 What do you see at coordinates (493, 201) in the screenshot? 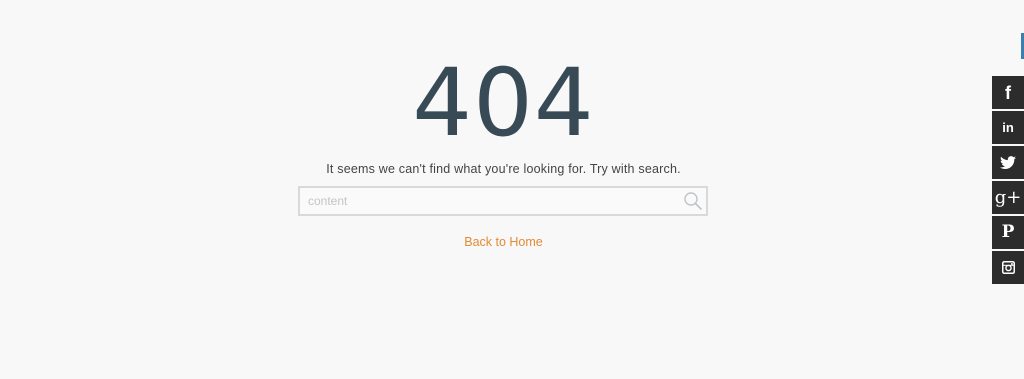
I see `search-input` at bounding box center [493, 201].